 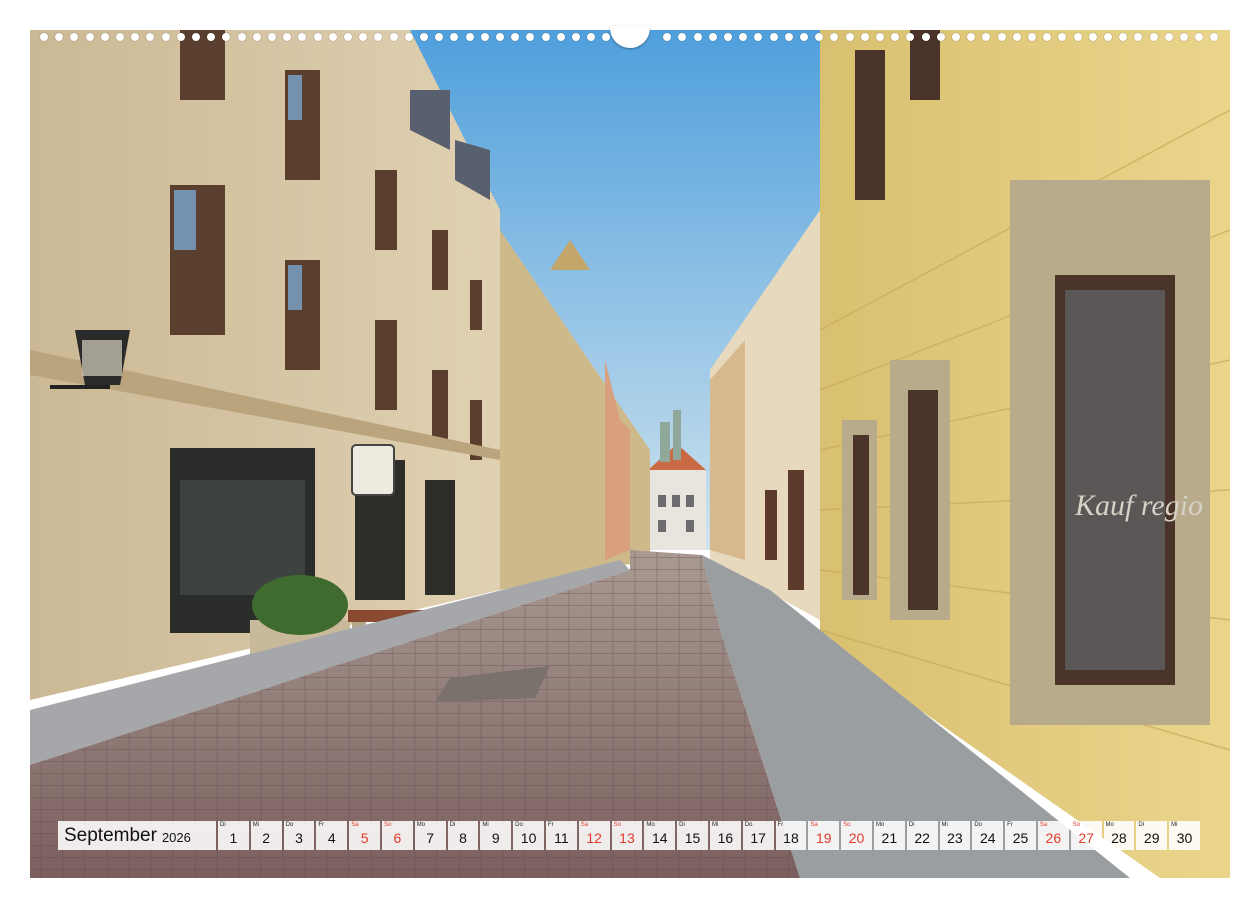 I want to click on day-cell: Sa 5, so click(x=364, y=835).